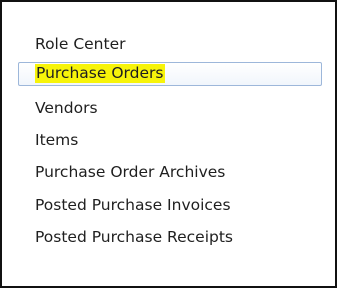  Describe the element at coordinates (134, 237) in the screenshot. I see `nav-item-label: Posted Purchase Receipts` at that location.